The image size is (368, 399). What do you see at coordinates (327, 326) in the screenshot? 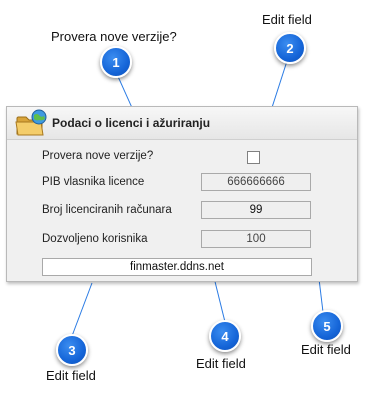
I see `callout-5-badge: 5` at bounding box center [327, 326].